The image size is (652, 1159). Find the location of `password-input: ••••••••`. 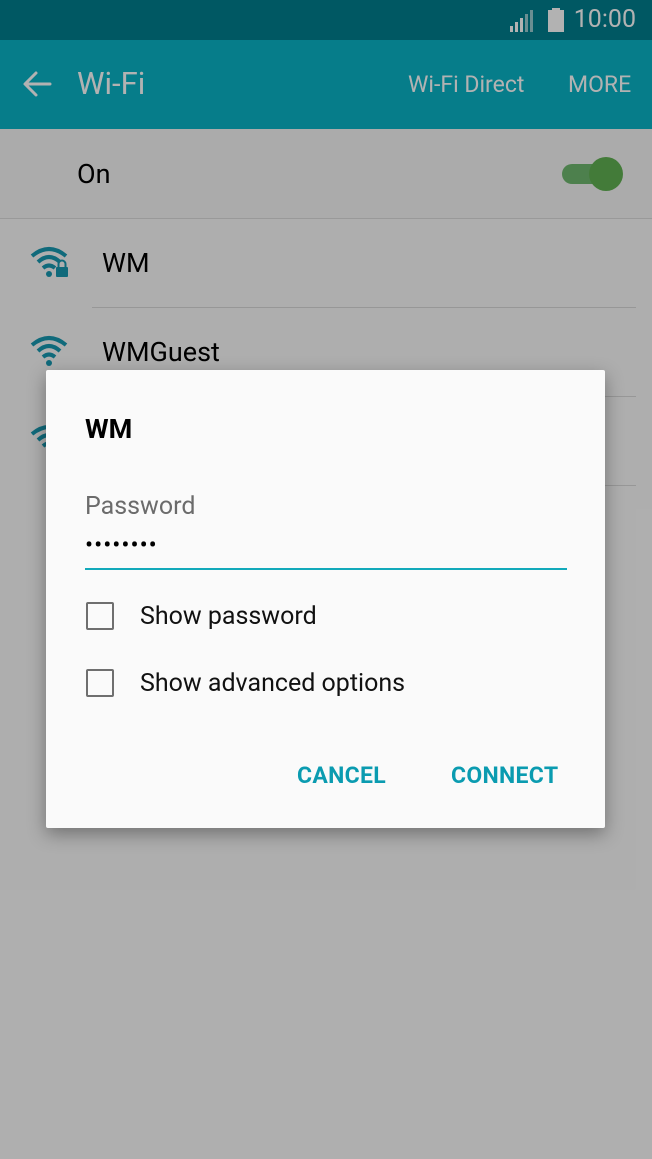

password-input: •••••••• is located at coordinates (326, 549).